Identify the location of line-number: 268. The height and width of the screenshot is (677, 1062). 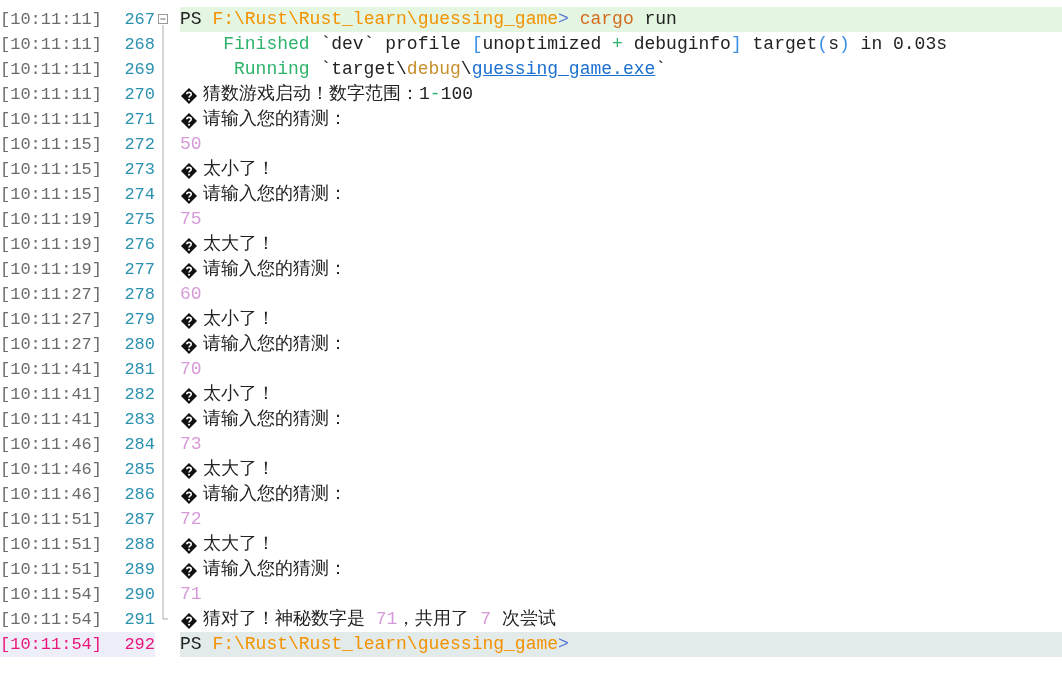
(139, 44).